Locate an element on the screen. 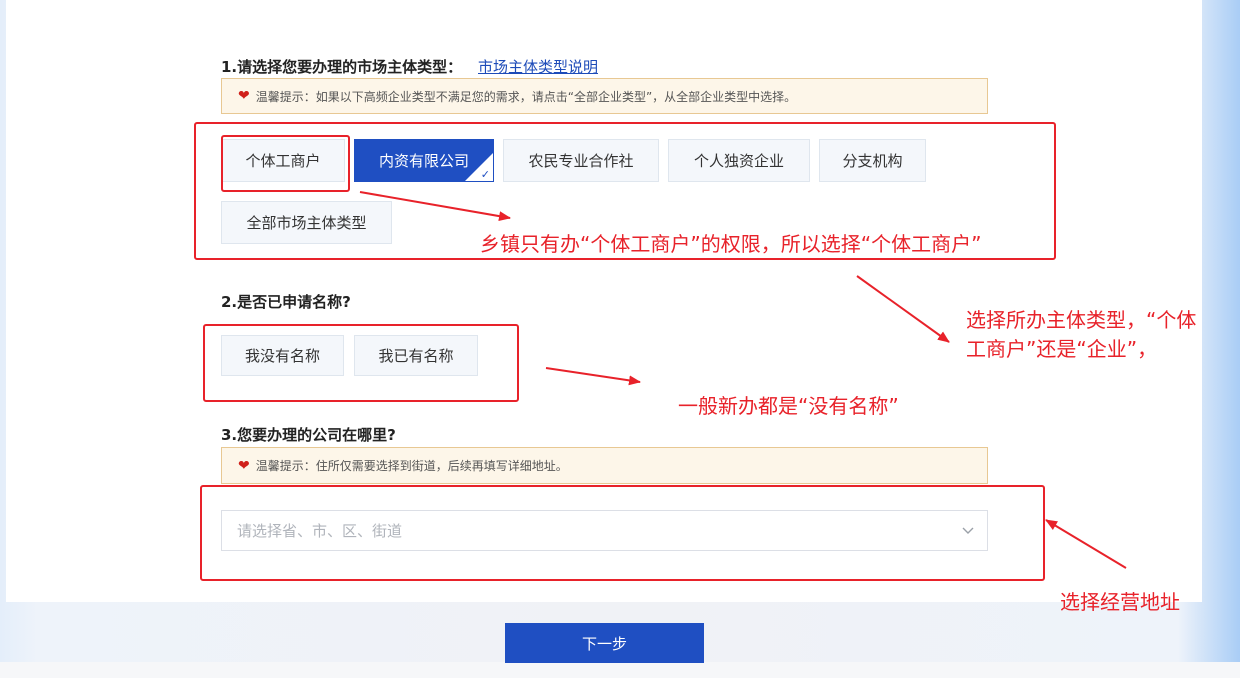  arrow-to-entity-type-note is located at coordinates (903, 309).